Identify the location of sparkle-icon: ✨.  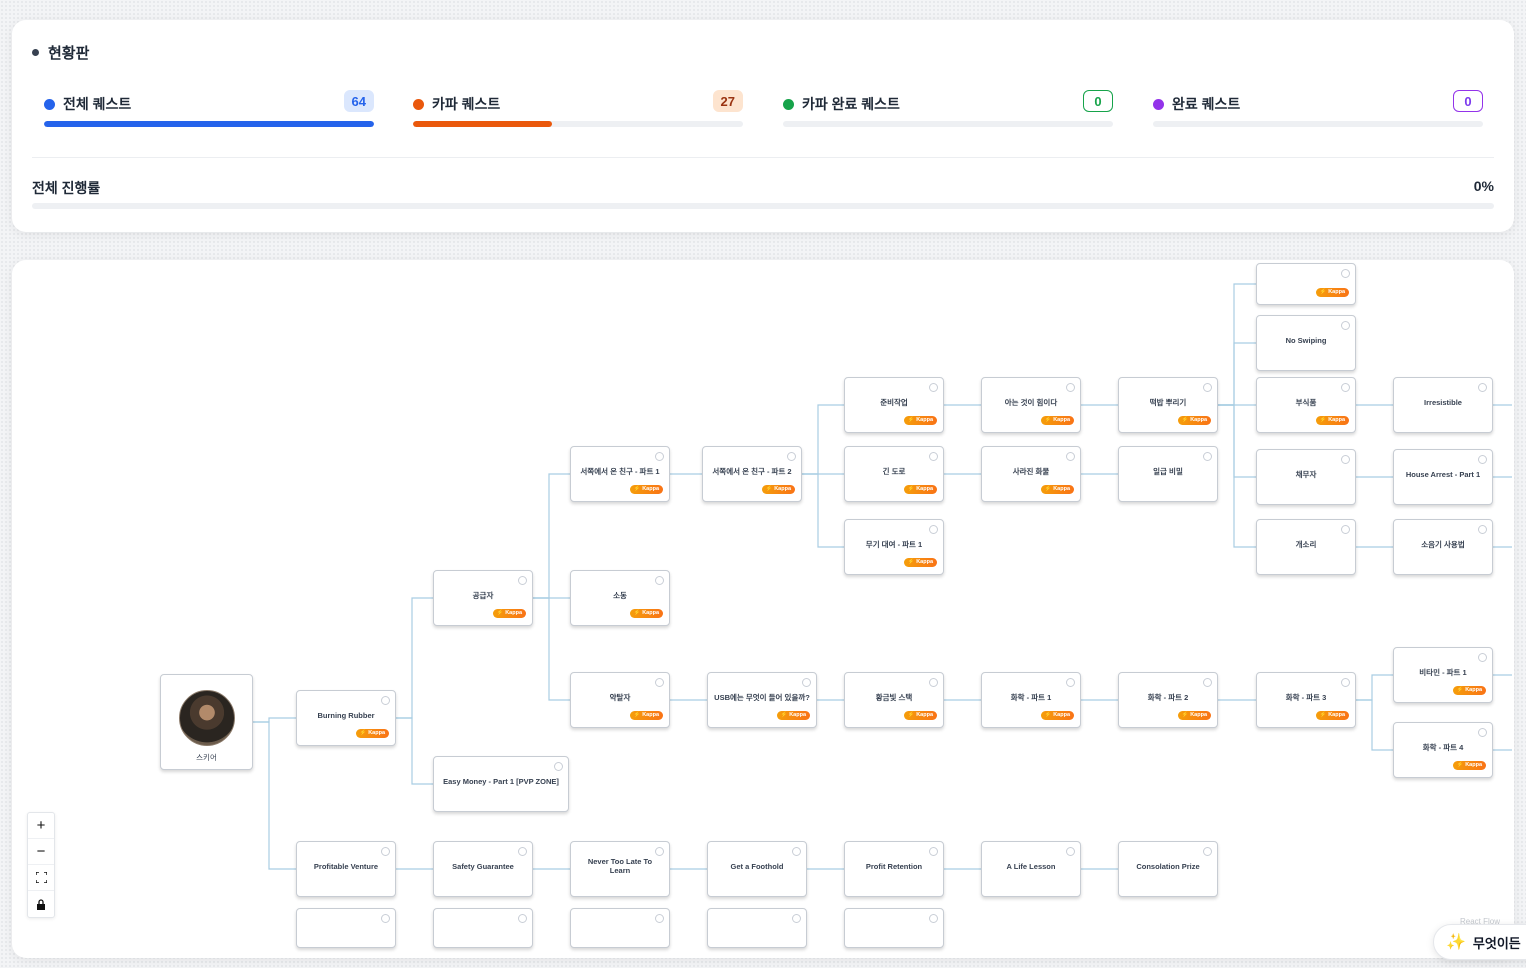
(1456, 942).